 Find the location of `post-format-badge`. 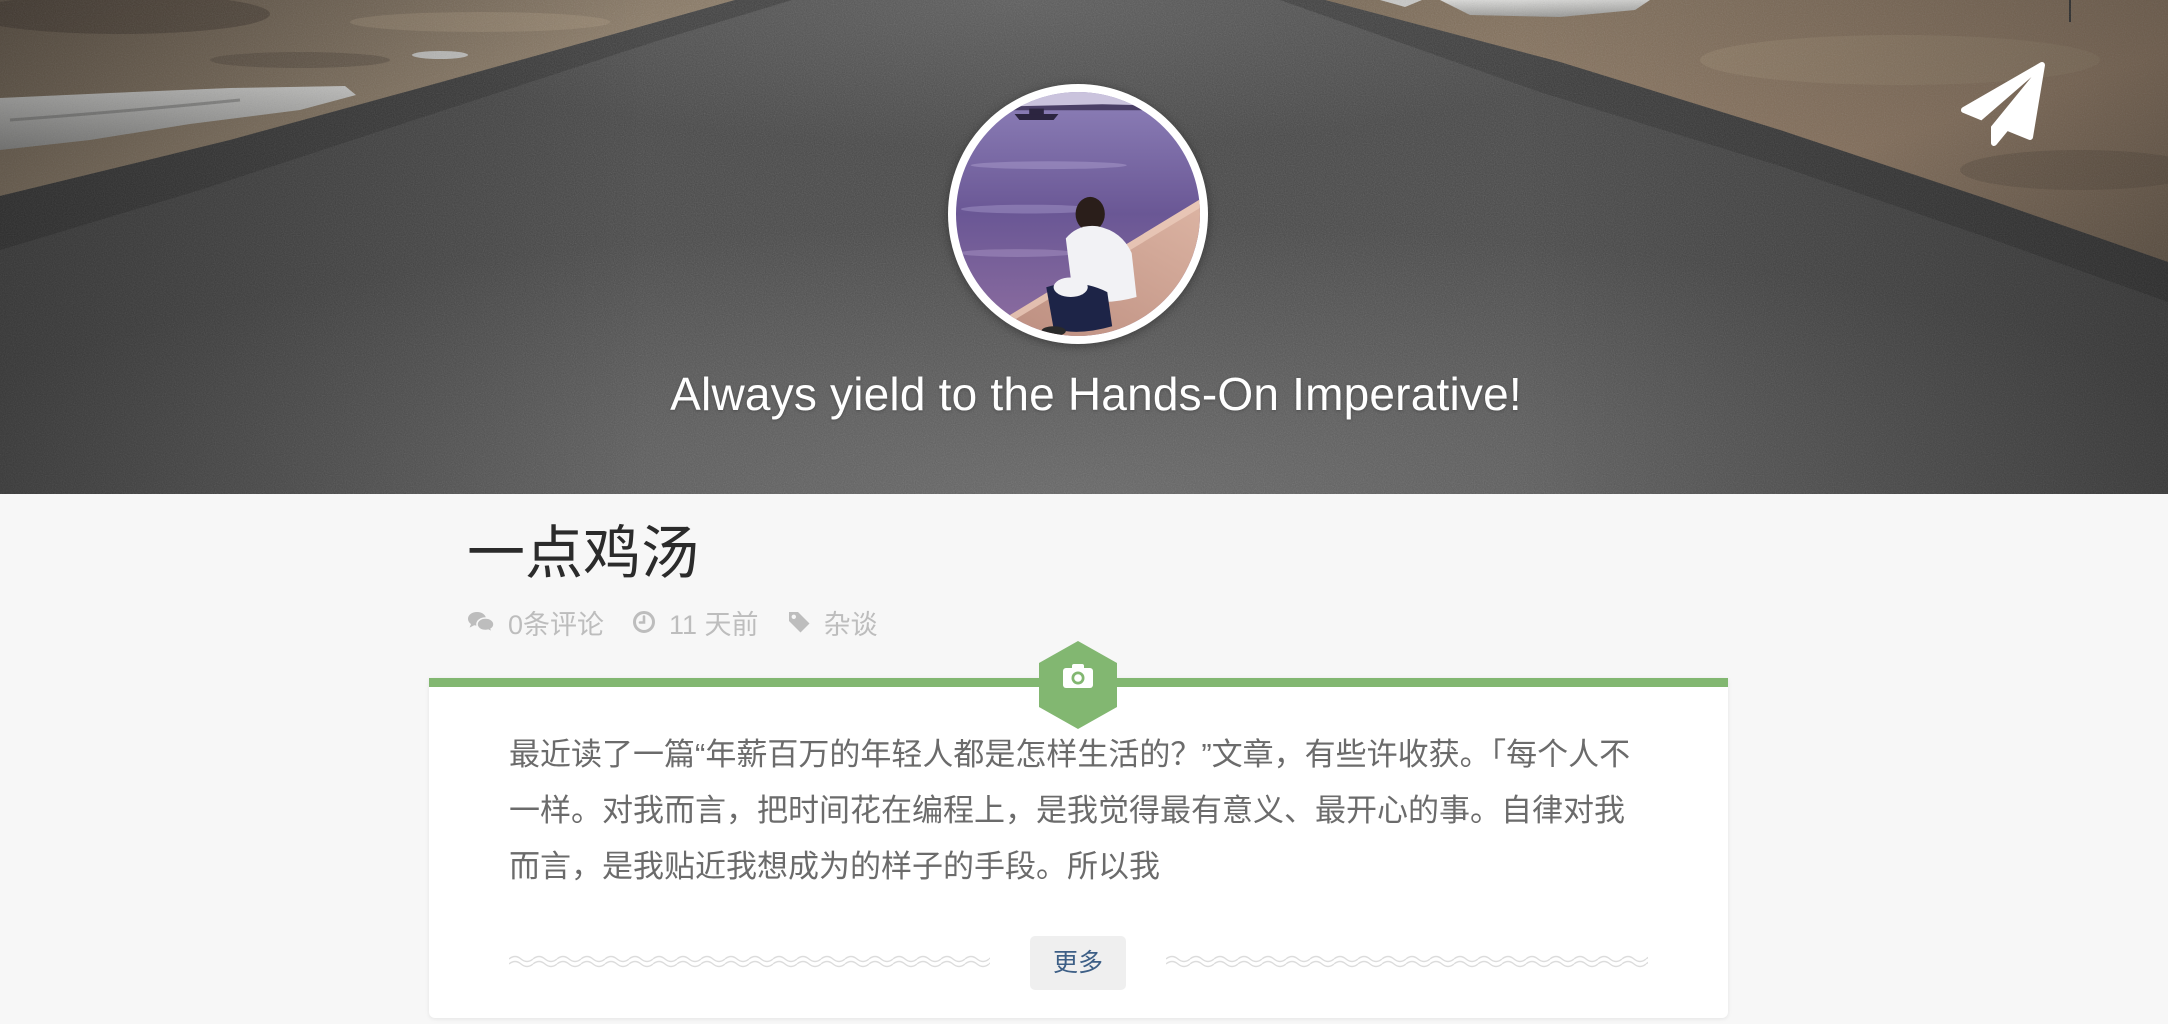

post-format-badge is located at coordinates (1078, 685).